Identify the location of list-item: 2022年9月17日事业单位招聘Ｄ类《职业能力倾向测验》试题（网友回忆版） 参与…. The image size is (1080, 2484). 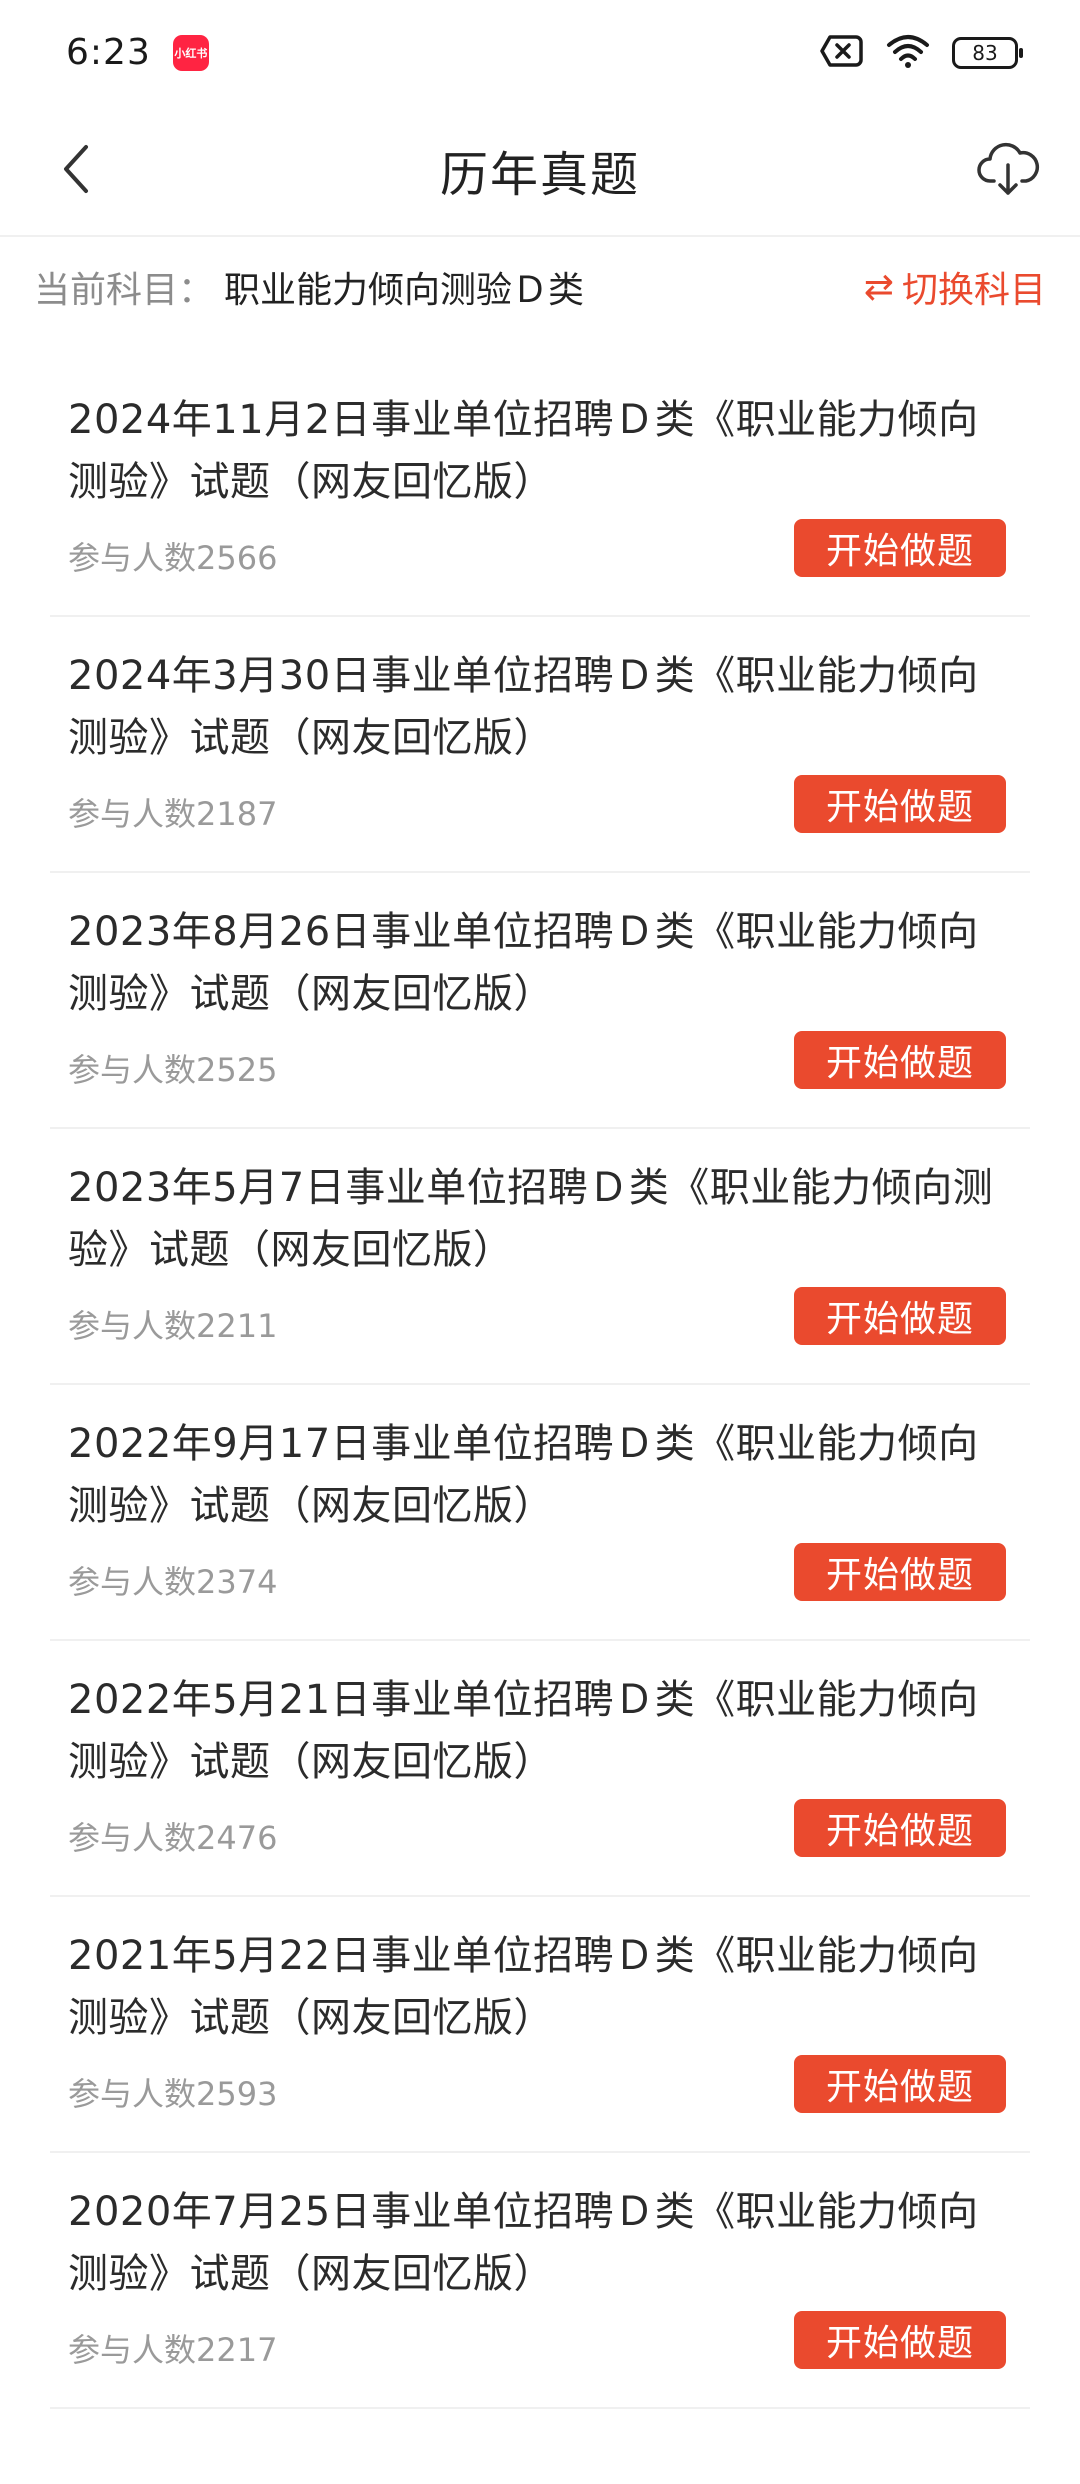
(540, 1513).